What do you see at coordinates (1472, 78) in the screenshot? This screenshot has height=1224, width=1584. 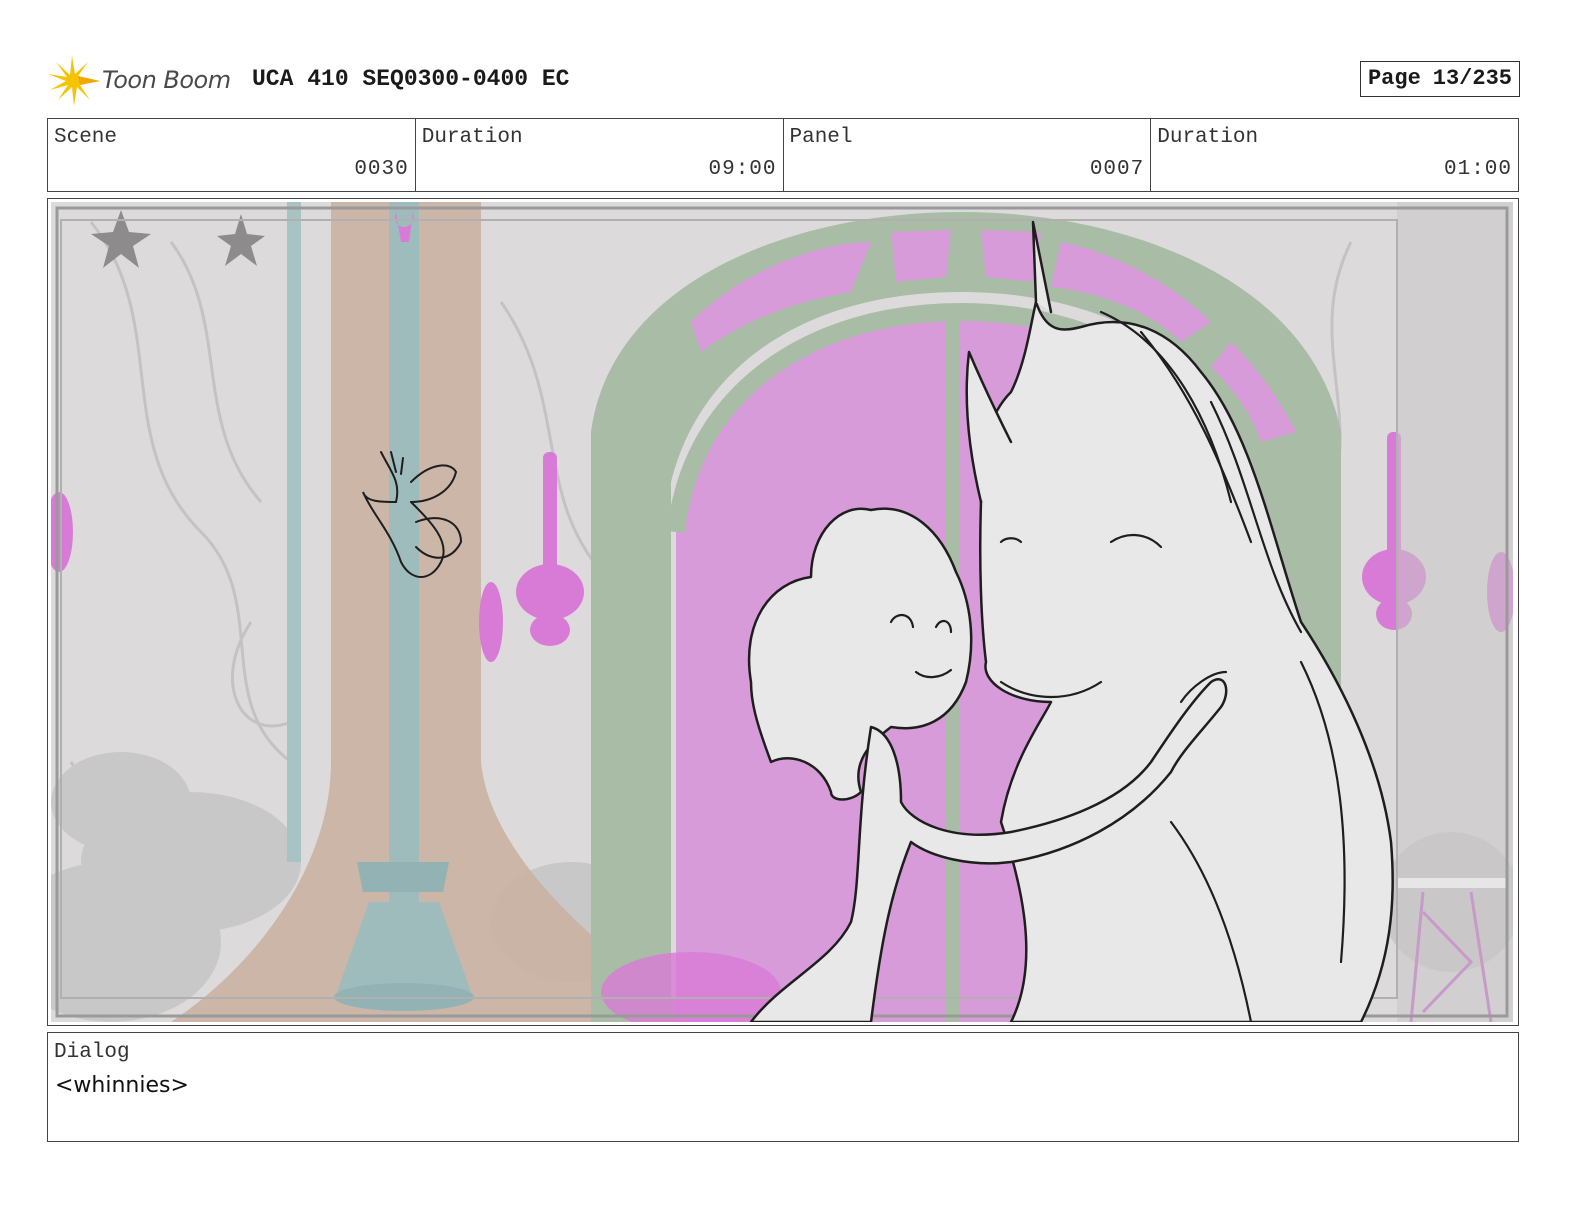 I see `page-number: 13/235` at bounding box center [1472, 78].